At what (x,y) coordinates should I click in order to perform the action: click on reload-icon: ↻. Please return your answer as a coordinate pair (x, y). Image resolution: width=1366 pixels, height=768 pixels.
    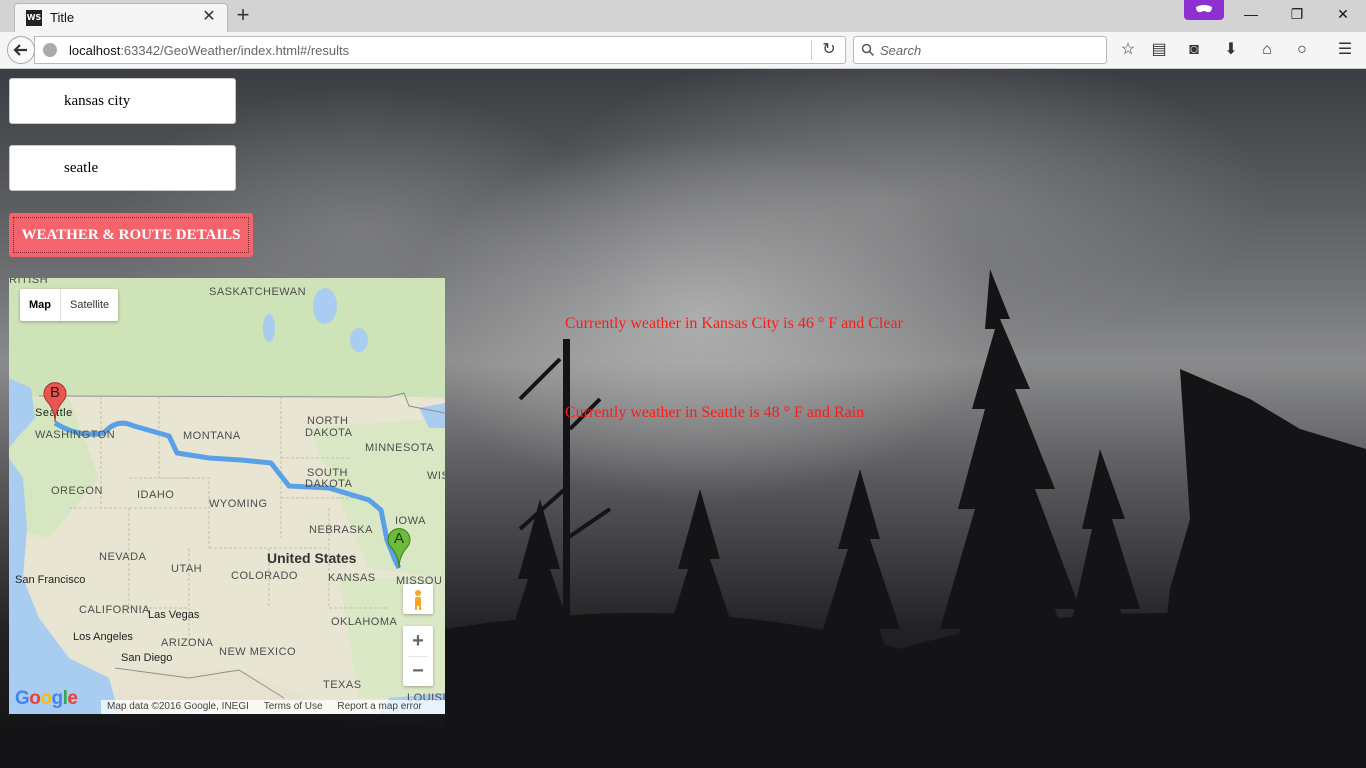
    Looking at the image, I should click on (829, 50).